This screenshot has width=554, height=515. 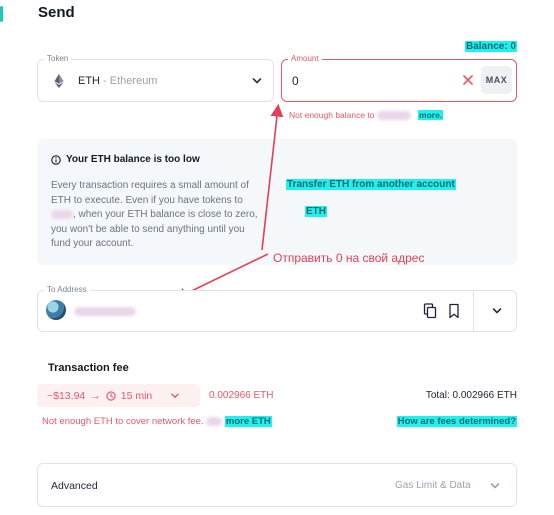 I want to click on transfer-eth-link: Transfer ETH from another account, so click(x=371, y=184).